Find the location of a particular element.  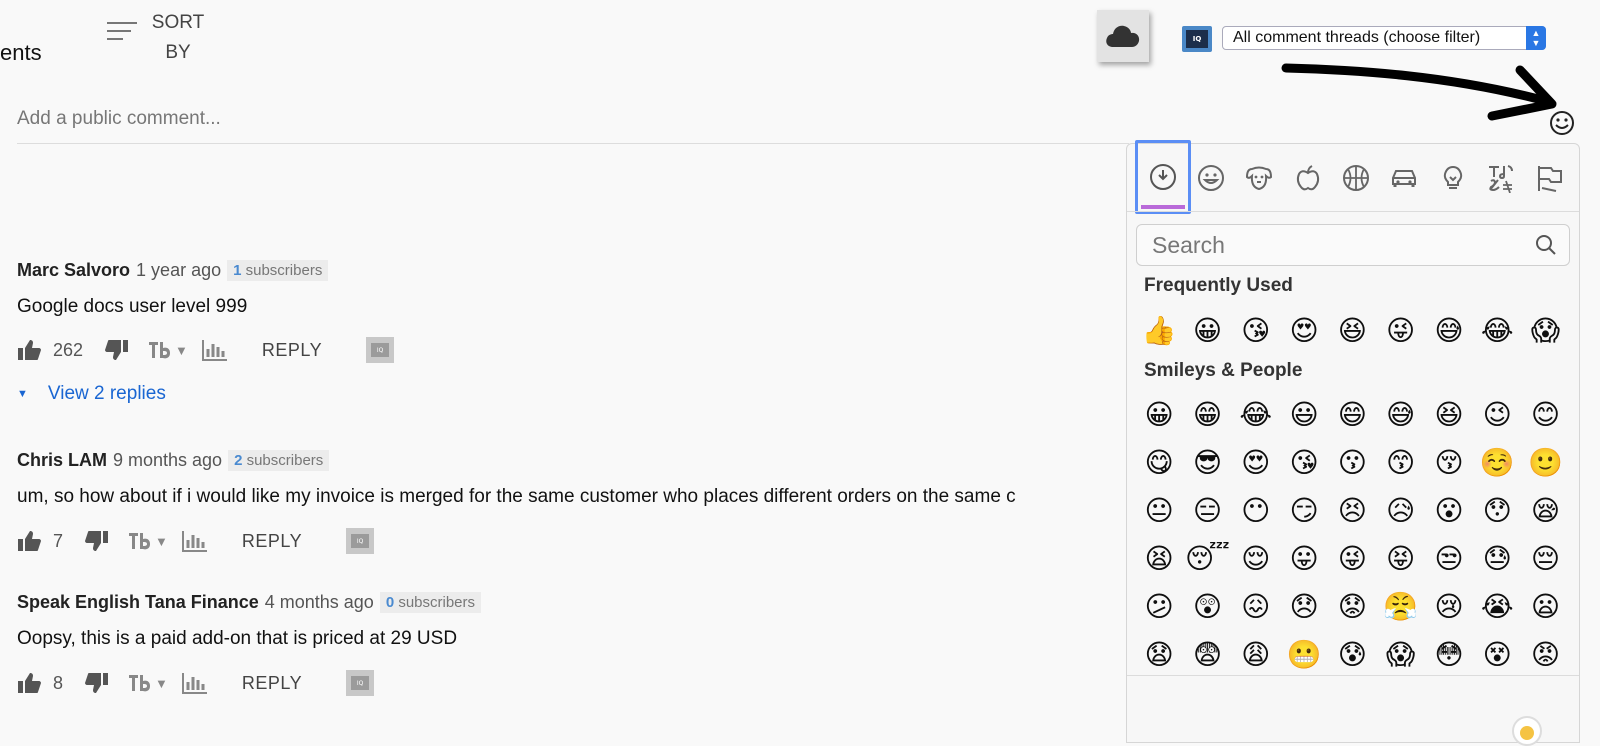

comment-time: 4 months ago is located at coordinates (319, 602).